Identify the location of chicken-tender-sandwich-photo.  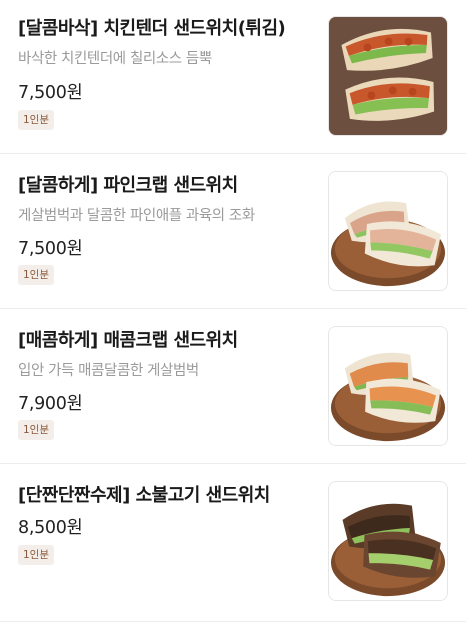
(388, 76).